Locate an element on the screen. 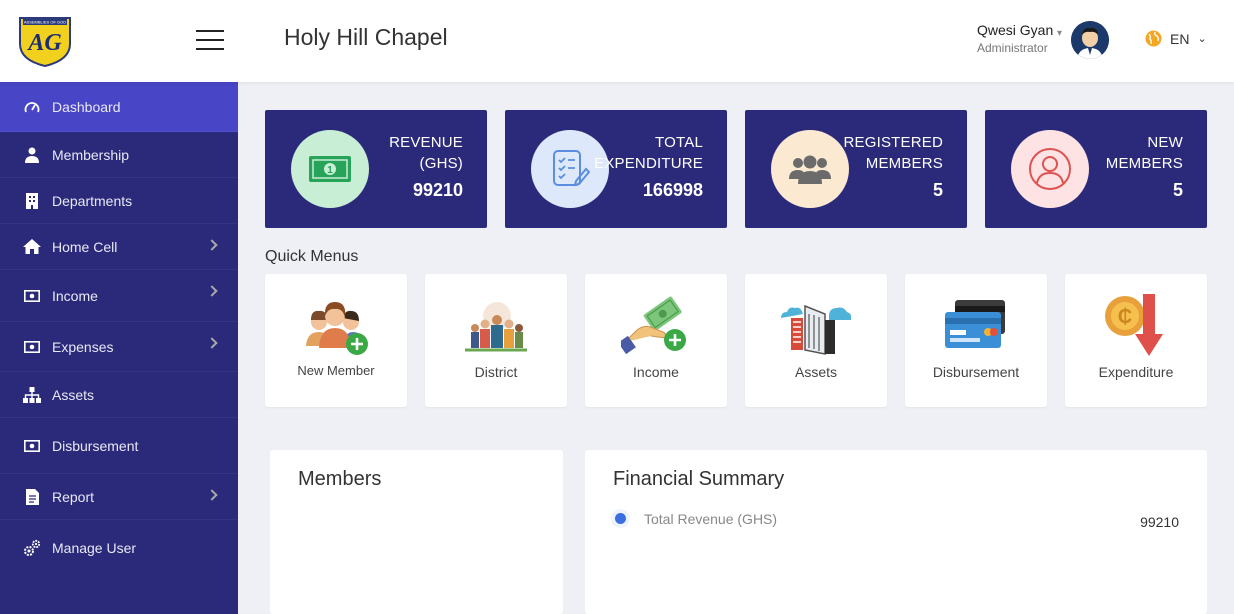 The height and width of the screenshot is (614, 1234). quick-menu-income: Income is located at coordinates (656, 340).